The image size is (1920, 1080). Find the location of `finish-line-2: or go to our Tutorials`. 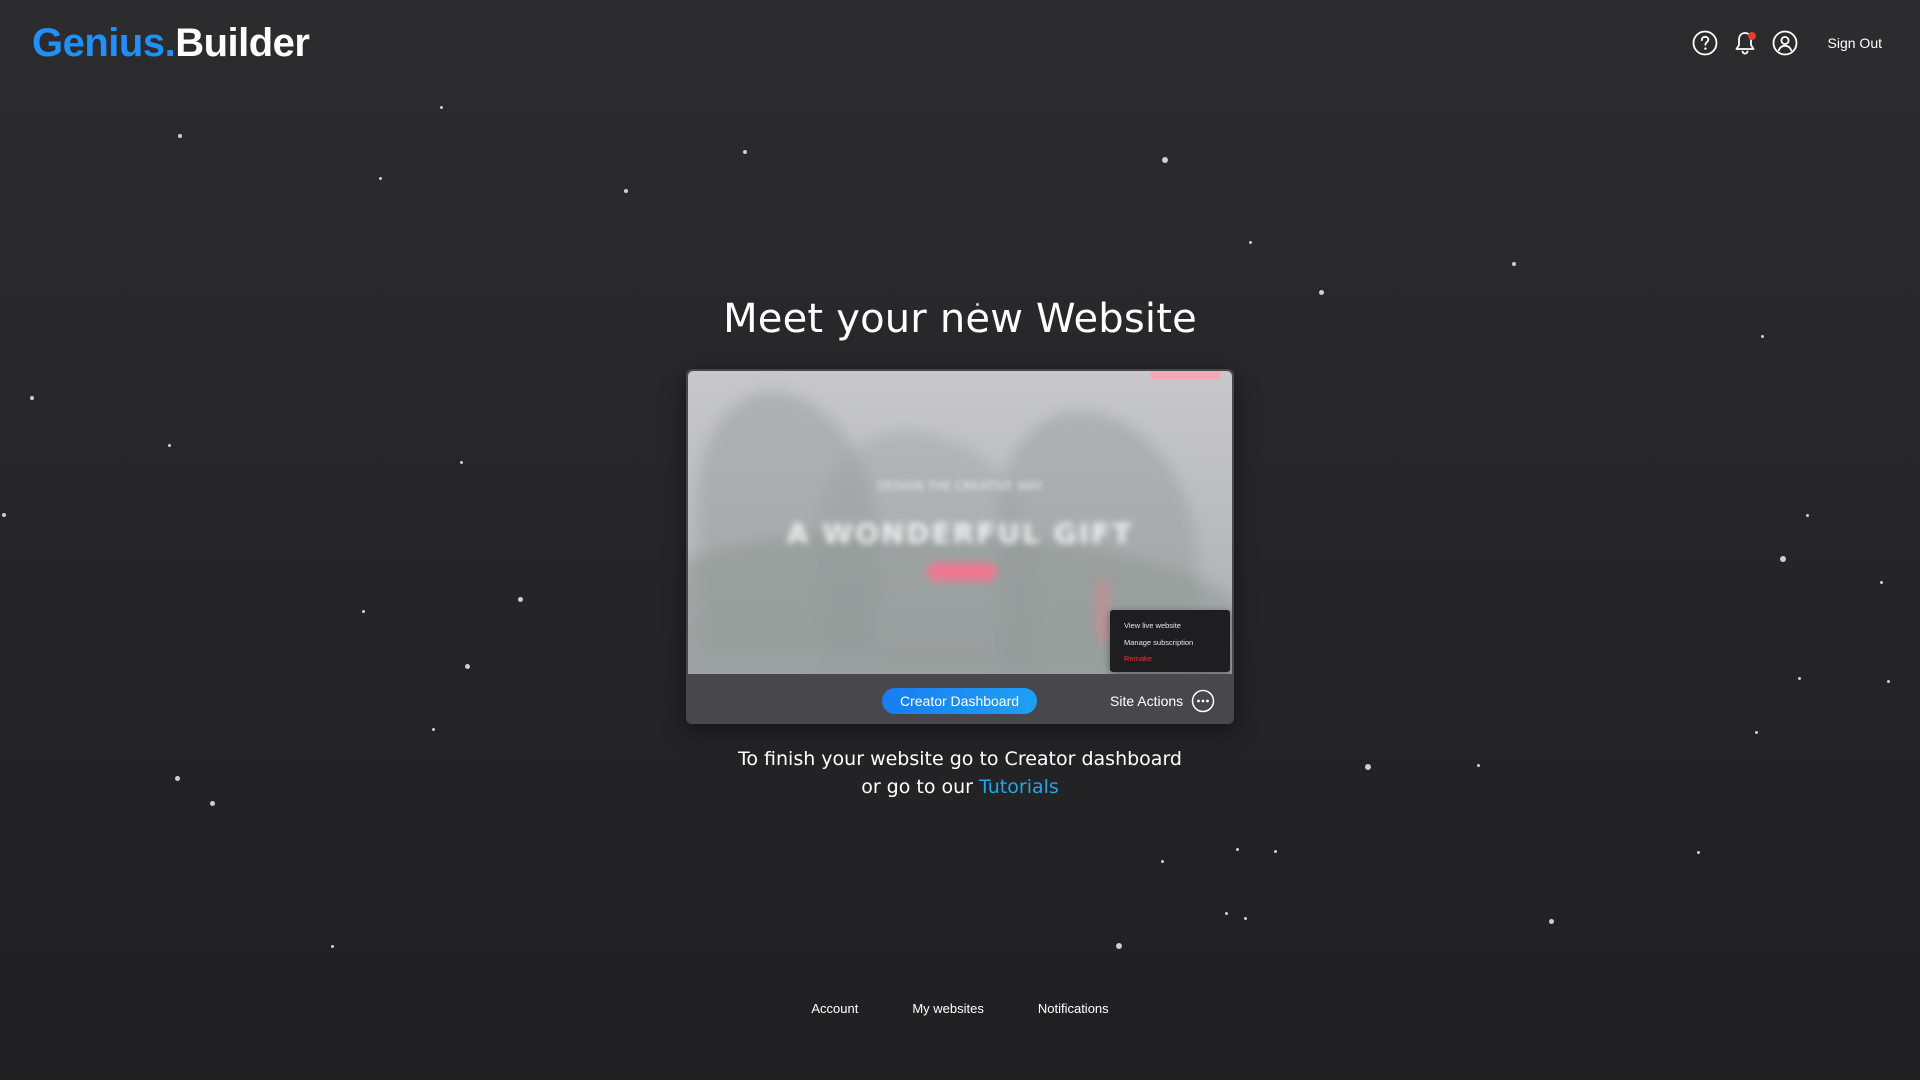

finish-line-2: or go to our Tutorials is located at coordinates (960, 787).